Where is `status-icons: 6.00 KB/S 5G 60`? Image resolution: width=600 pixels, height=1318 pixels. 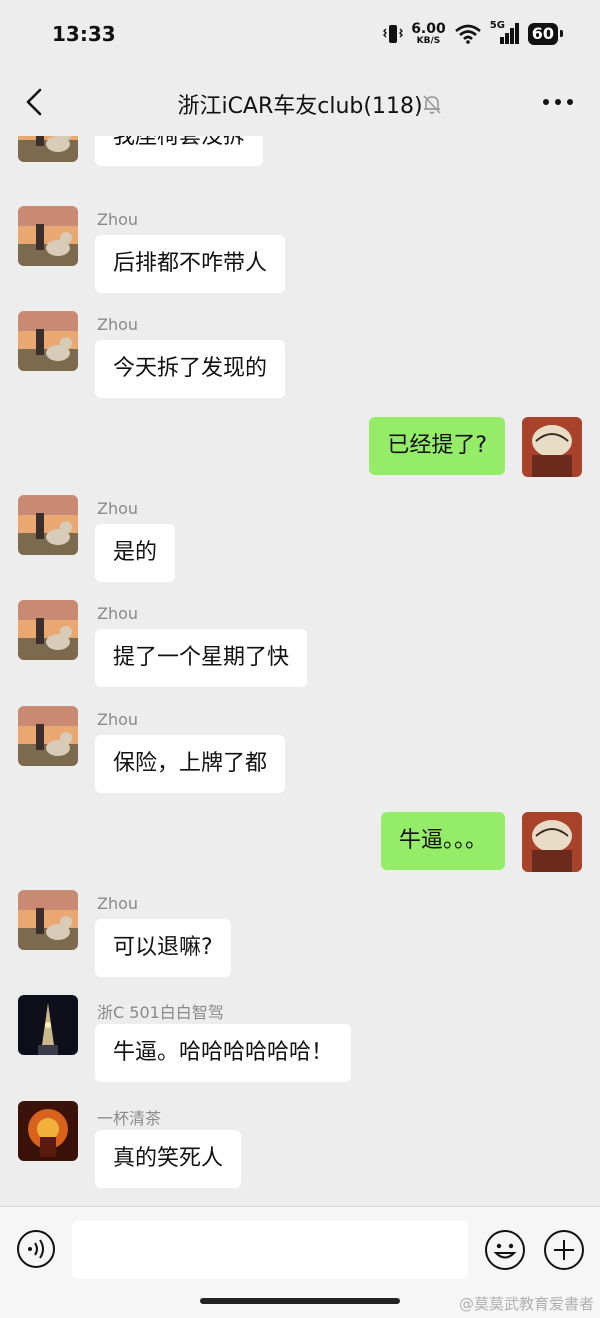
status-icons: 6.00 KB/S 5G 60 is located at coordinates (473, 34).